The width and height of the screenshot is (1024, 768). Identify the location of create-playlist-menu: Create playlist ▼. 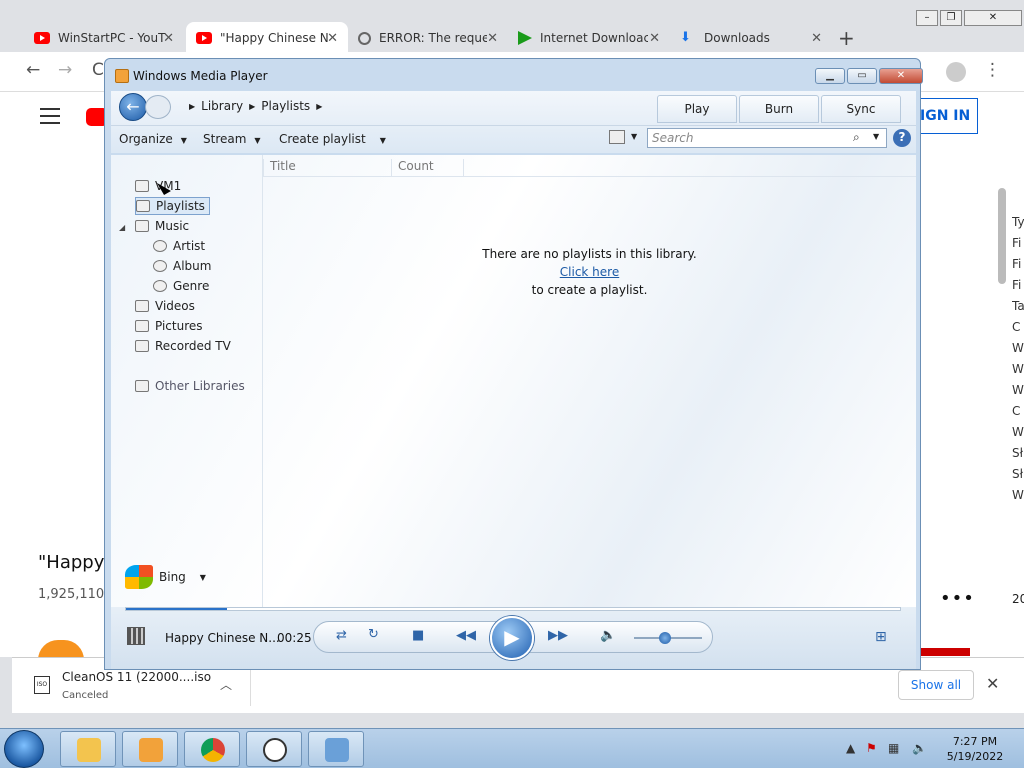
(332, 139).